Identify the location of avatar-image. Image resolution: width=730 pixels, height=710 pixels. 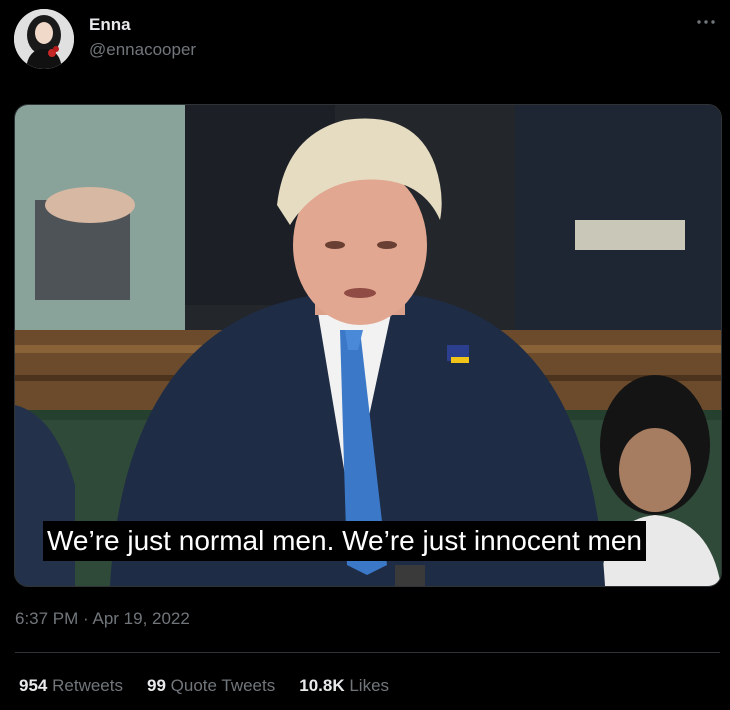
(44, 39).